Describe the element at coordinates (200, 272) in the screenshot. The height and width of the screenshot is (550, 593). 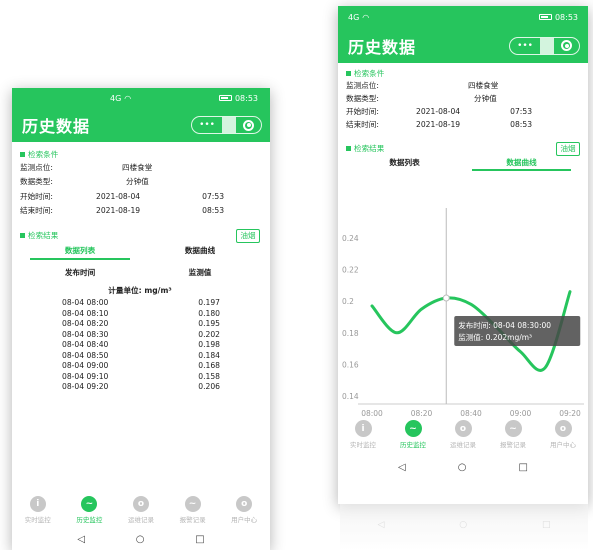
I see `col-value-header: 监测值` at that location.